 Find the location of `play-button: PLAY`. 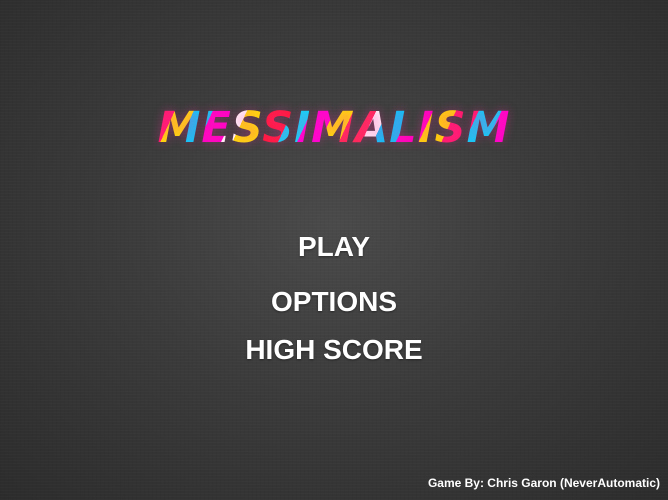

play-button: PLAY is located at coordinates (334, 247).